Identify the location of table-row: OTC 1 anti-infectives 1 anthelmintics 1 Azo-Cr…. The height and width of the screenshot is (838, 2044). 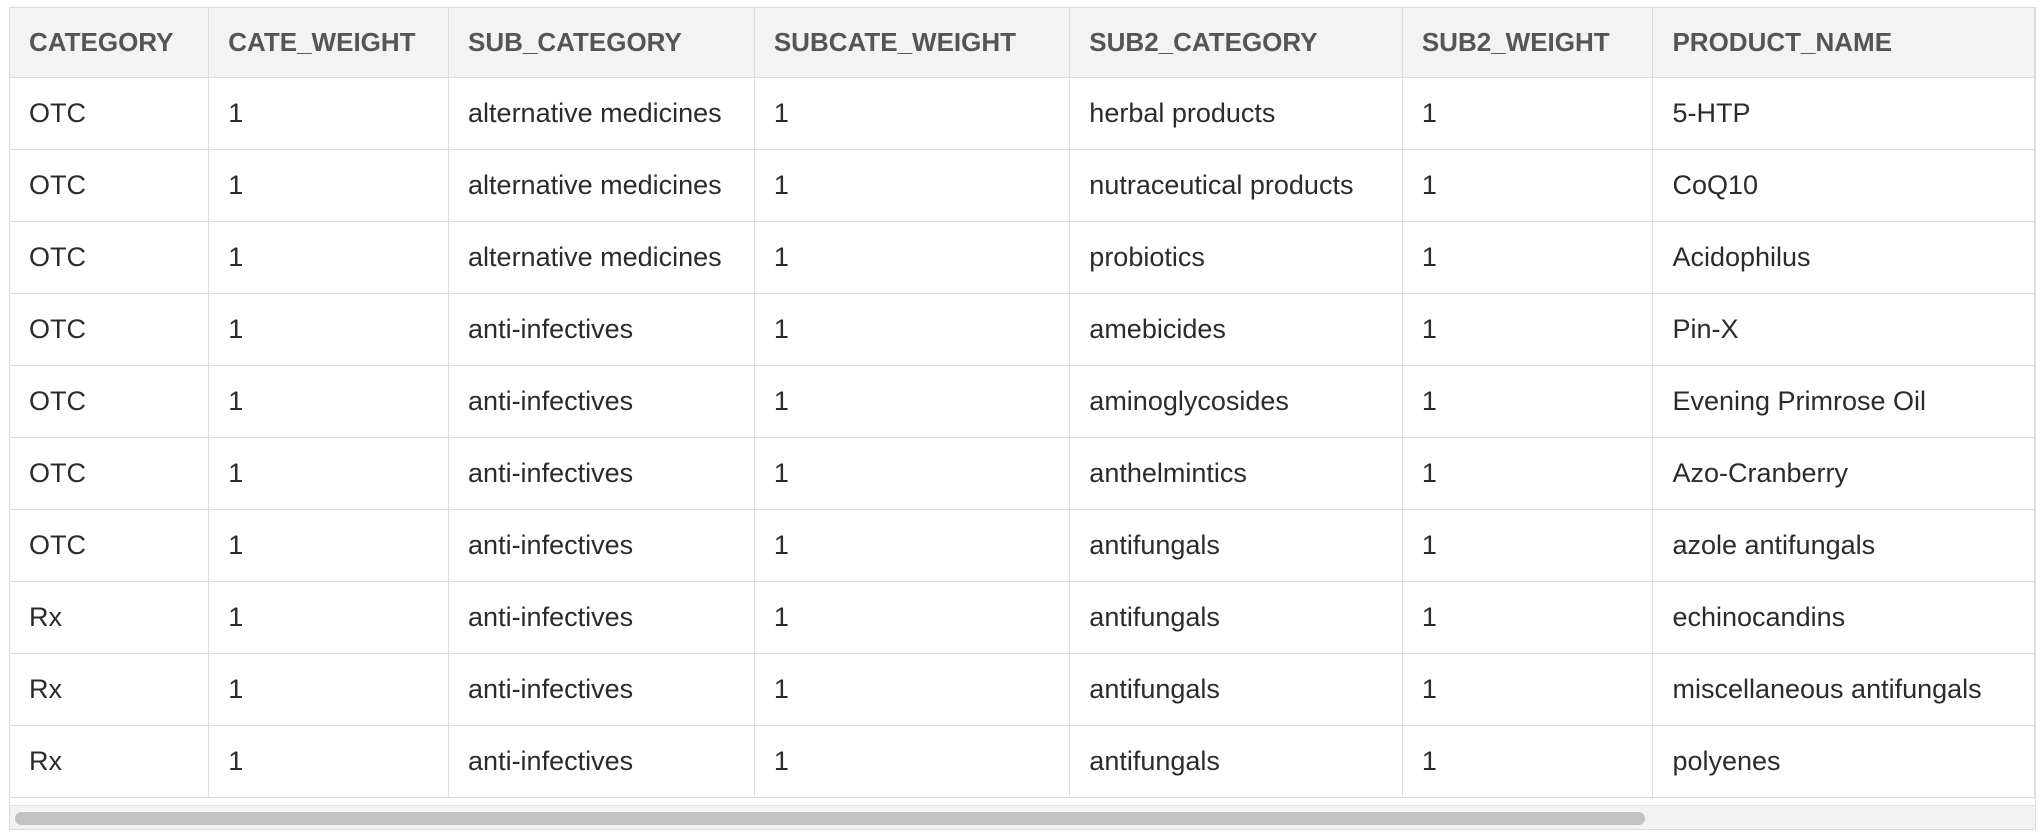
(1022, 473).